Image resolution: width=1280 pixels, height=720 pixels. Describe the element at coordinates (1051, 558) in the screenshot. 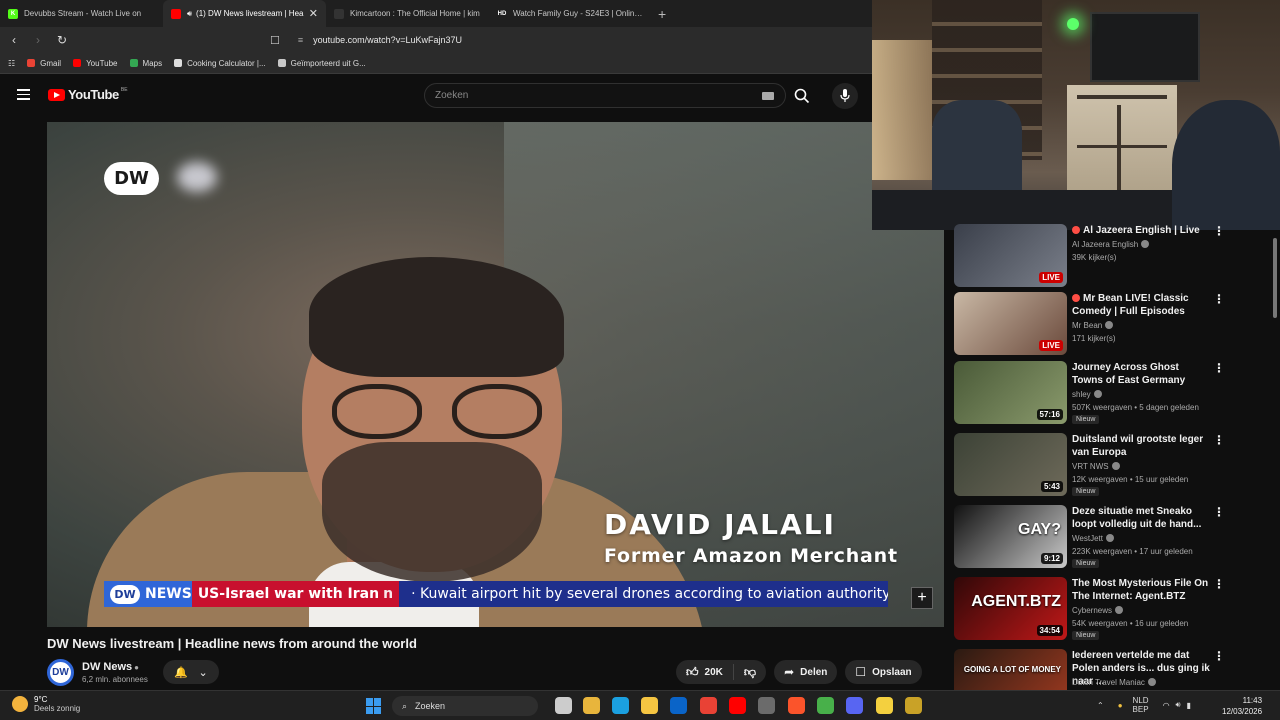

I see `duration-badge: 9:12` at that location.